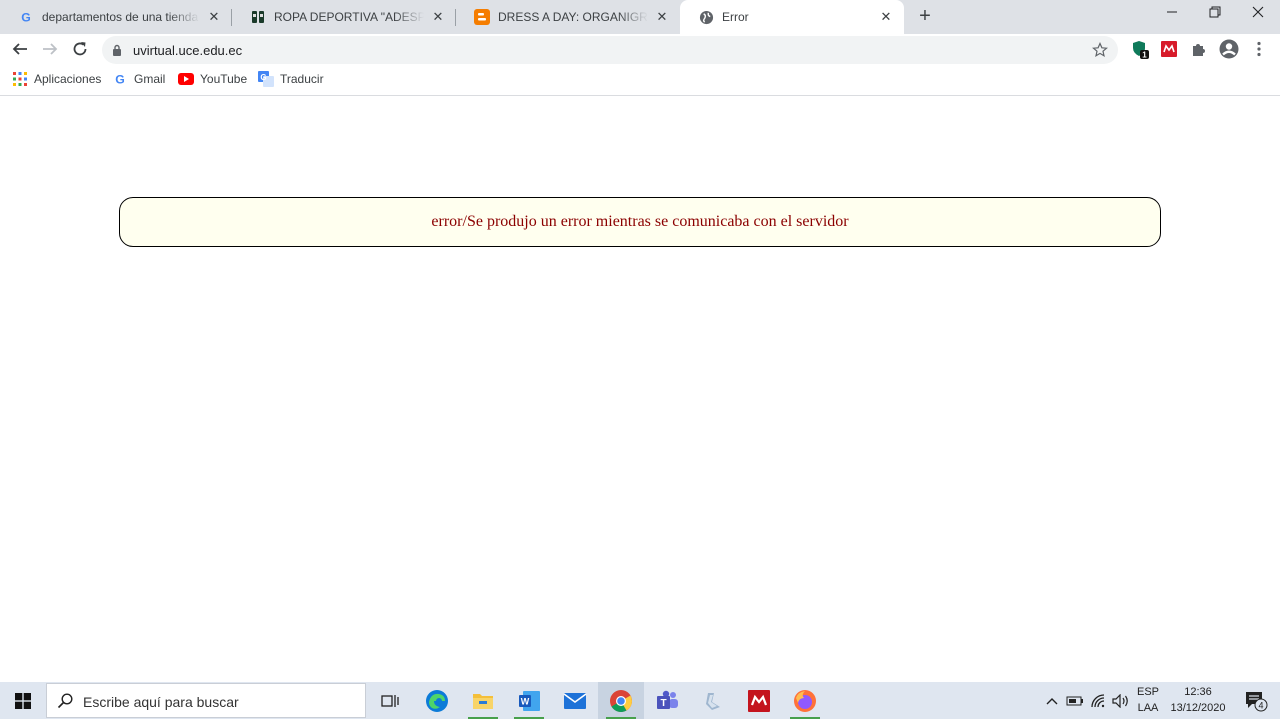 The height and width of the screenshot is (719, 1280). I want to click on chrome-icon, so click(621, 700).